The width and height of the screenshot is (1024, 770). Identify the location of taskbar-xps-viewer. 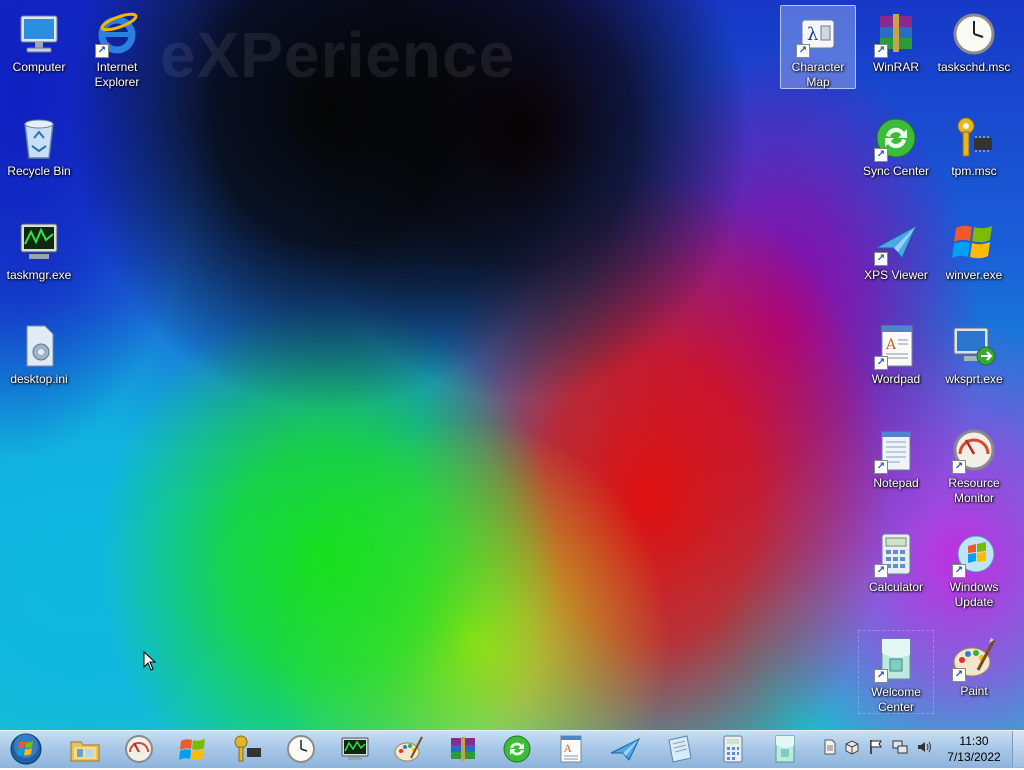
(625, 749).